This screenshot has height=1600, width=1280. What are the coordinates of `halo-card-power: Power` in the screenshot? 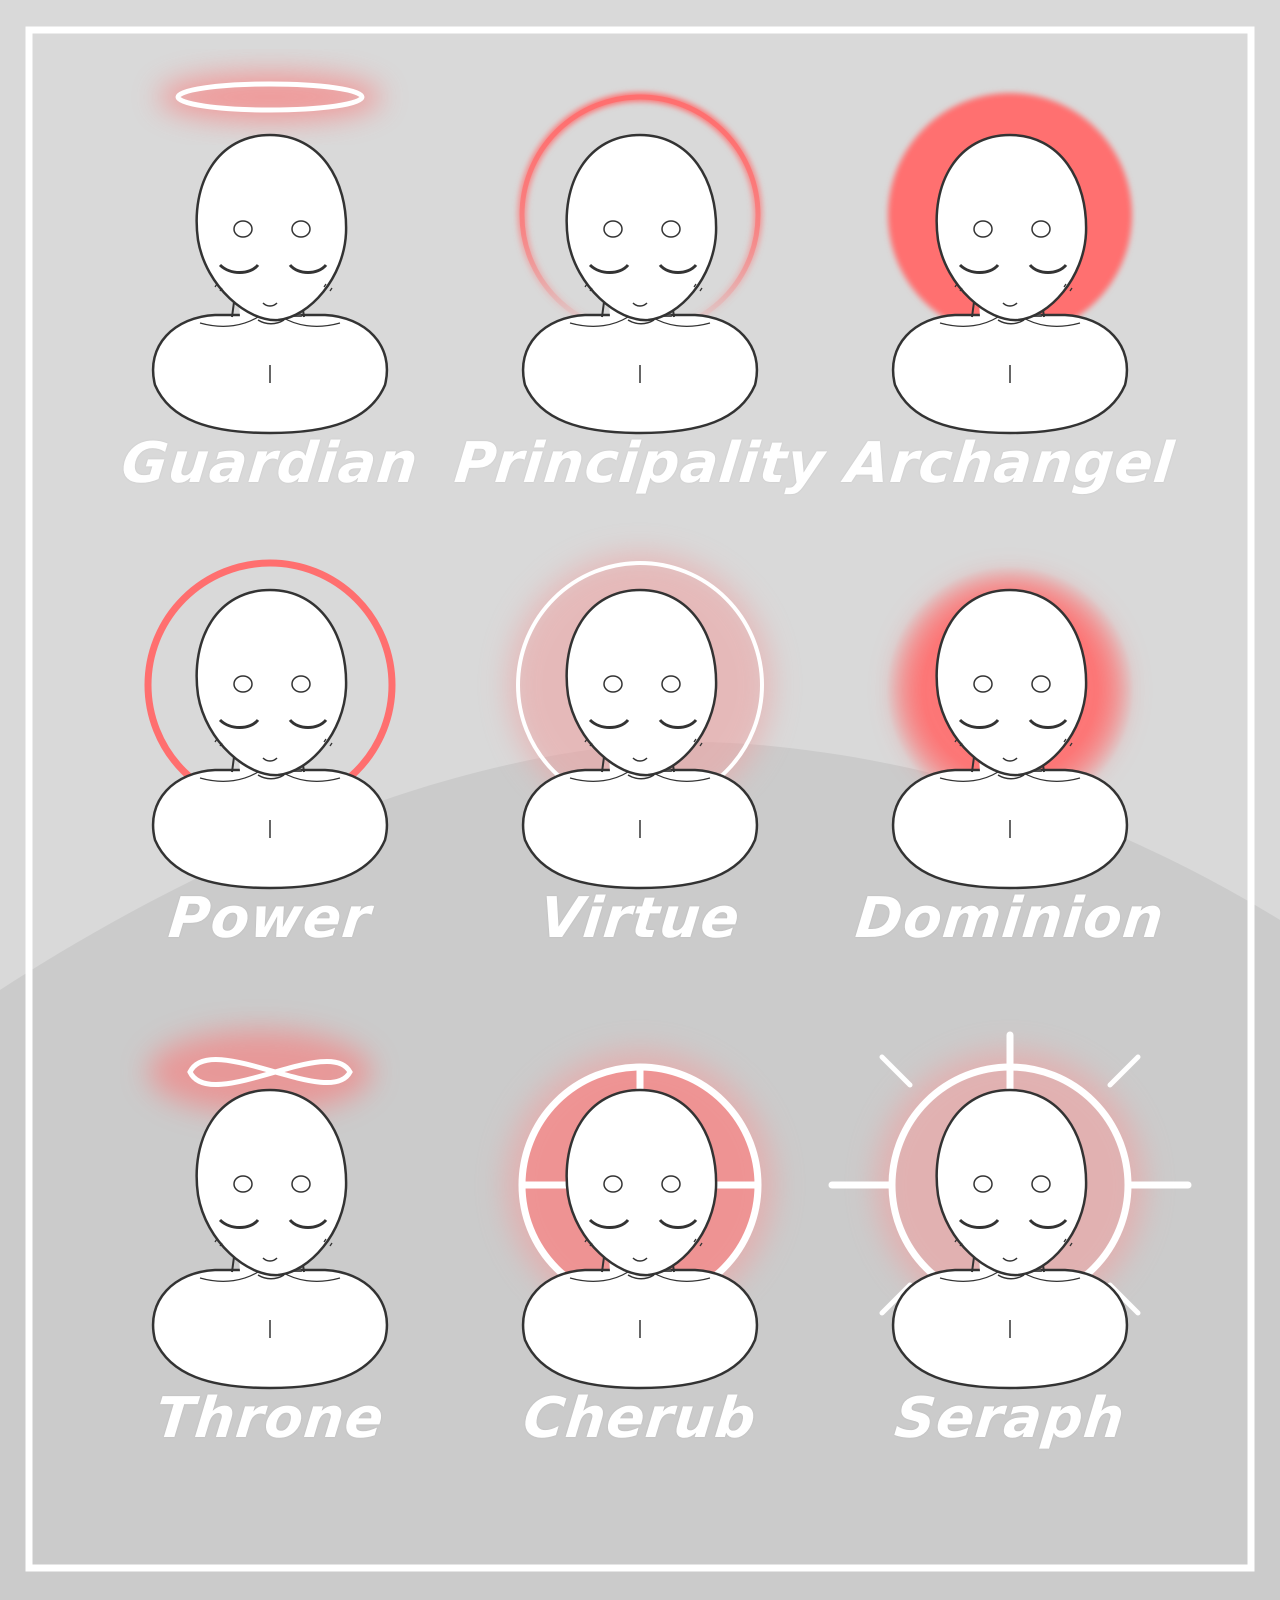 It's located at (270, 745).